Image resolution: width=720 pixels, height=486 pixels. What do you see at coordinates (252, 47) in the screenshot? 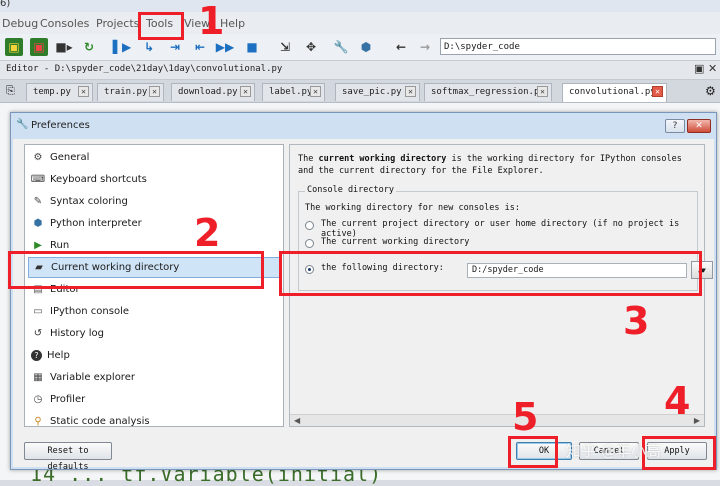
I see `stop-icon: ■` at bounding box center [252, 47].